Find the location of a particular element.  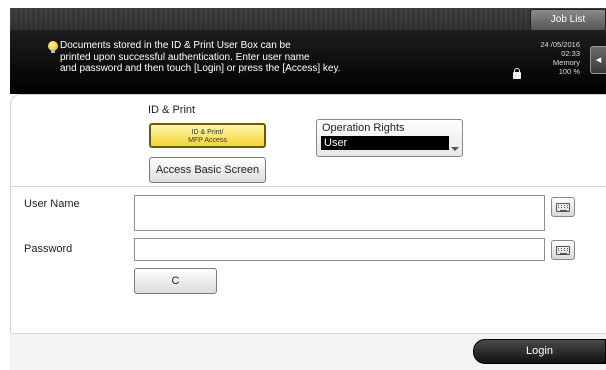

user-name-label: User Name is located at coordinates (52, 204).